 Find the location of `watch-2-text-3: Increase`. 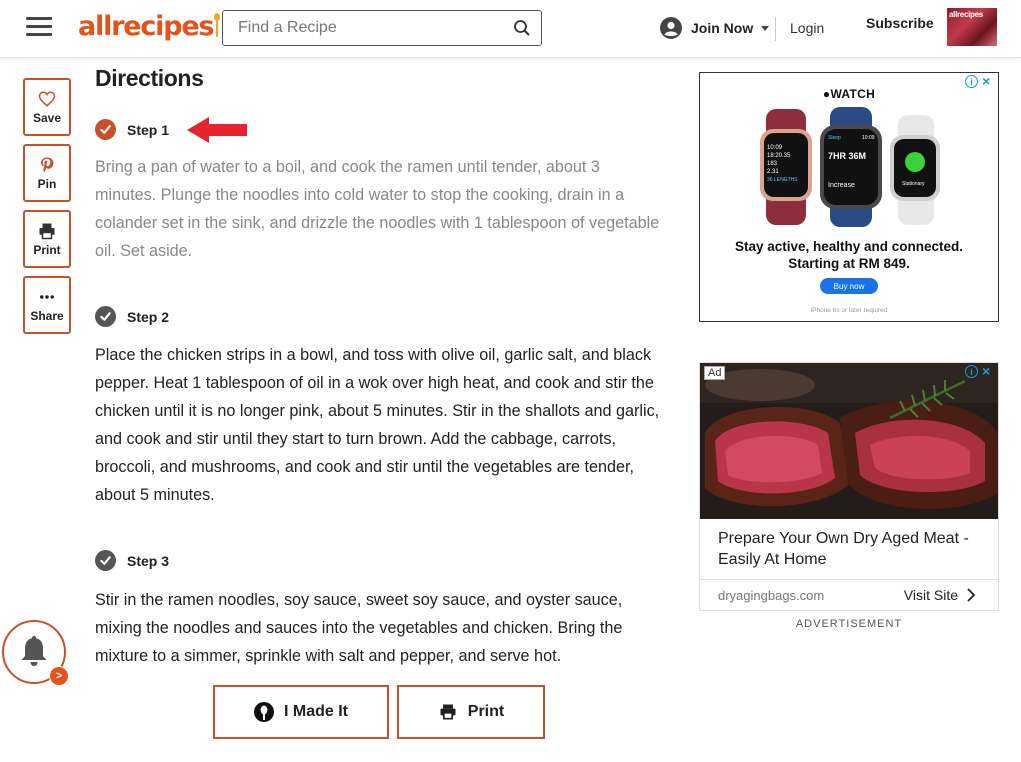

watch-2-text-3: Increase is located at coordinates (841, 185).